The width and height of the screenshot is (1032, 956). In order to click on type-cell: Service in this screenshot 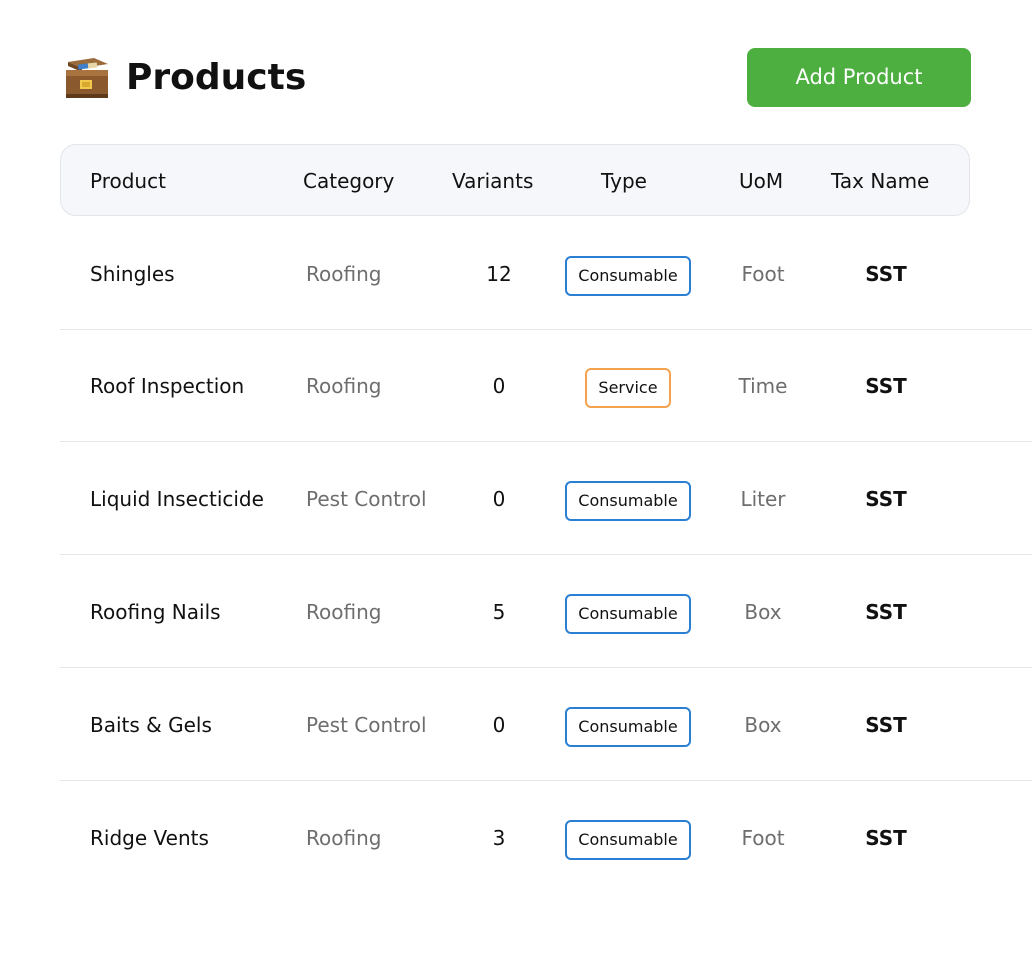, I will do `click(628, 386)`.